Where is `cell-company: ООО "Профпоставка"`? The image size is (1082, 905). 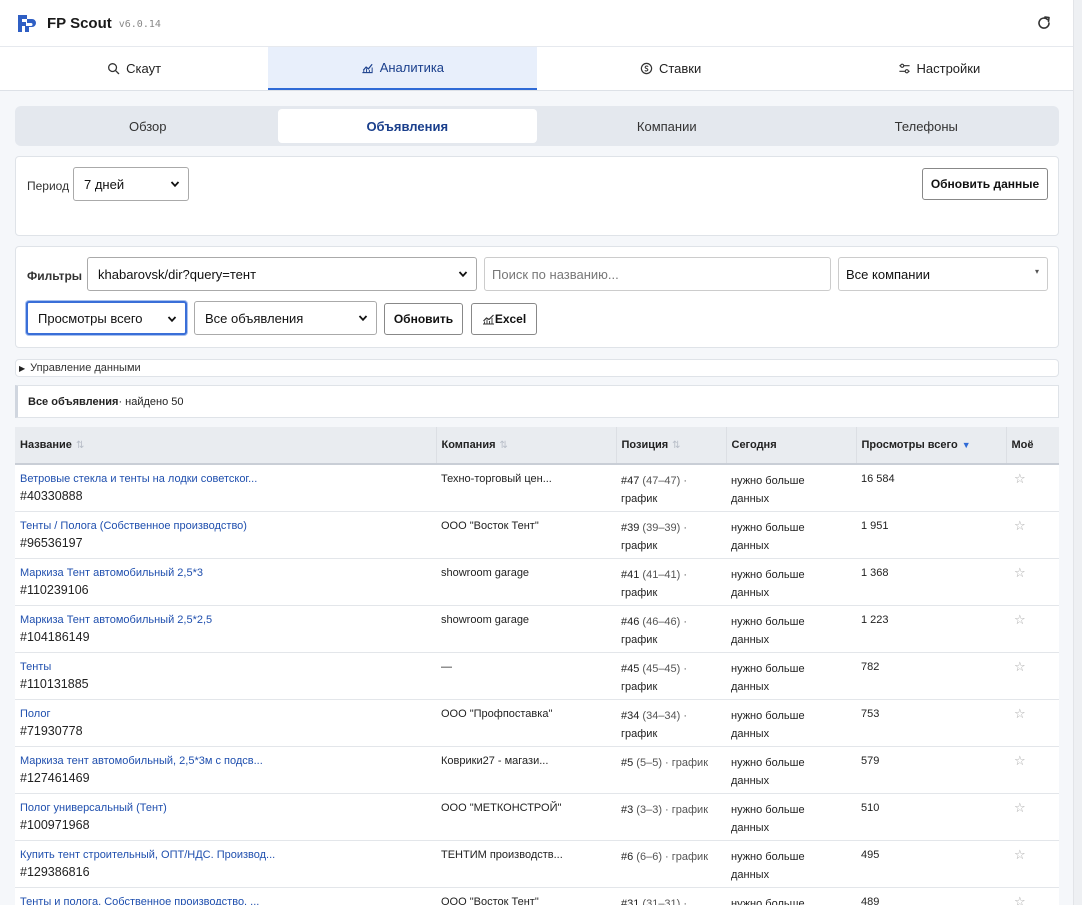
cell-company: ООО "Профпоставка" is located at coordinates (526, 723).